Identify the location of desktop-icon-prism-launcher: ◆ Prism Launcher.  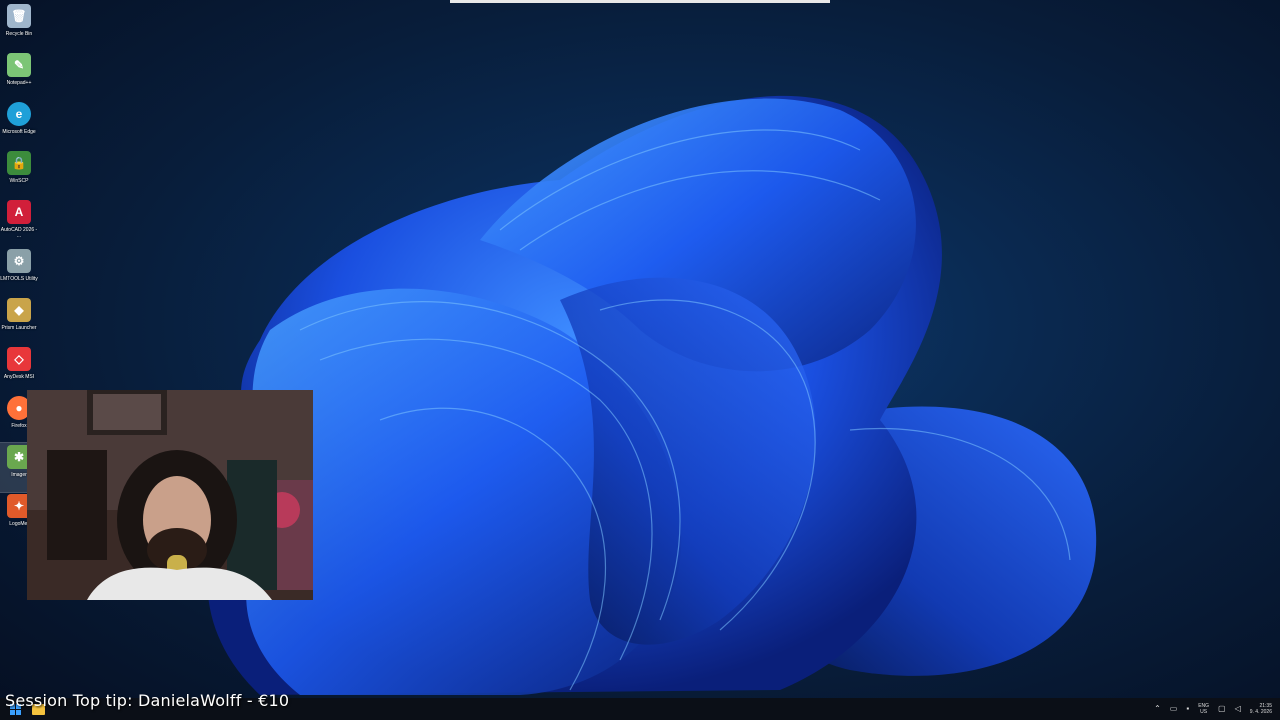
(19, 320).